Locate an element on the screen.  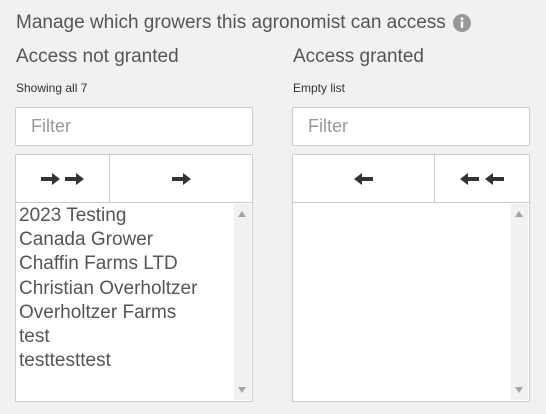
double-arrow-right-icon is located at coordinates (62, 178).